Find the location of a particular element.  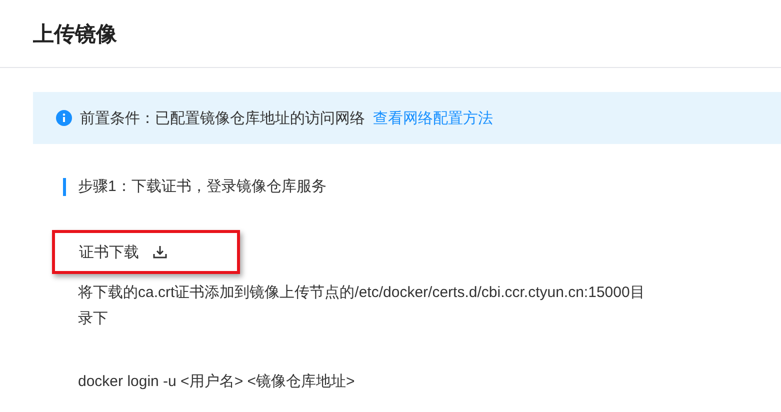

certificate-download-button: 证书下载 is located at coordinates (123, 252).